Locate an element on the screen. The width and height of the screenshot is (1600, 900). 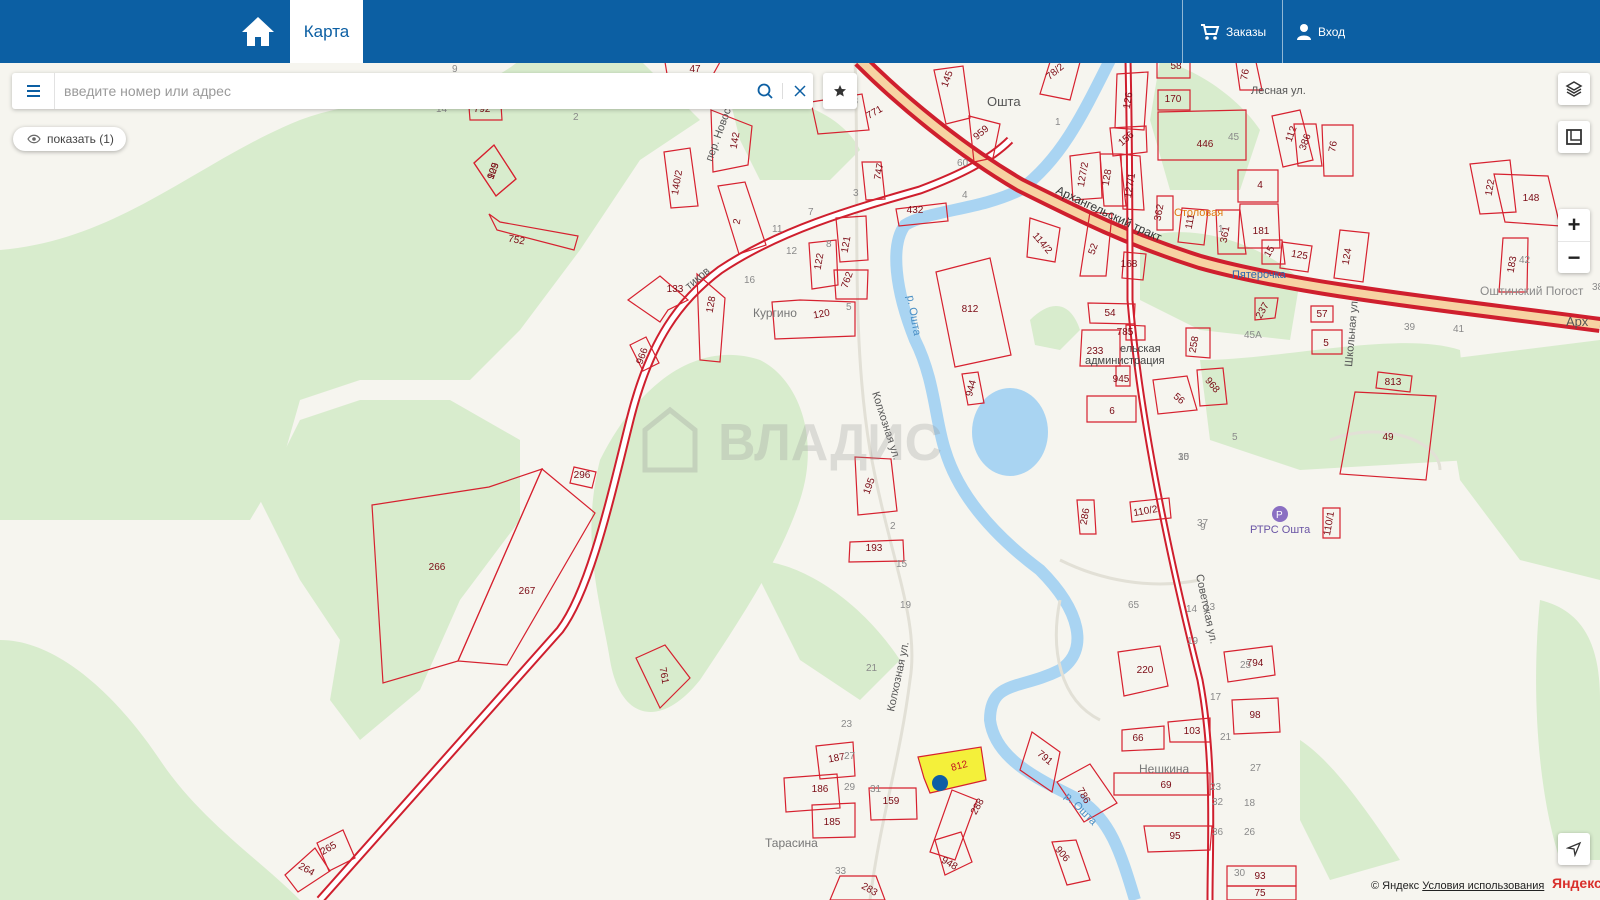
menu-button is located at coordinates (33, 91).